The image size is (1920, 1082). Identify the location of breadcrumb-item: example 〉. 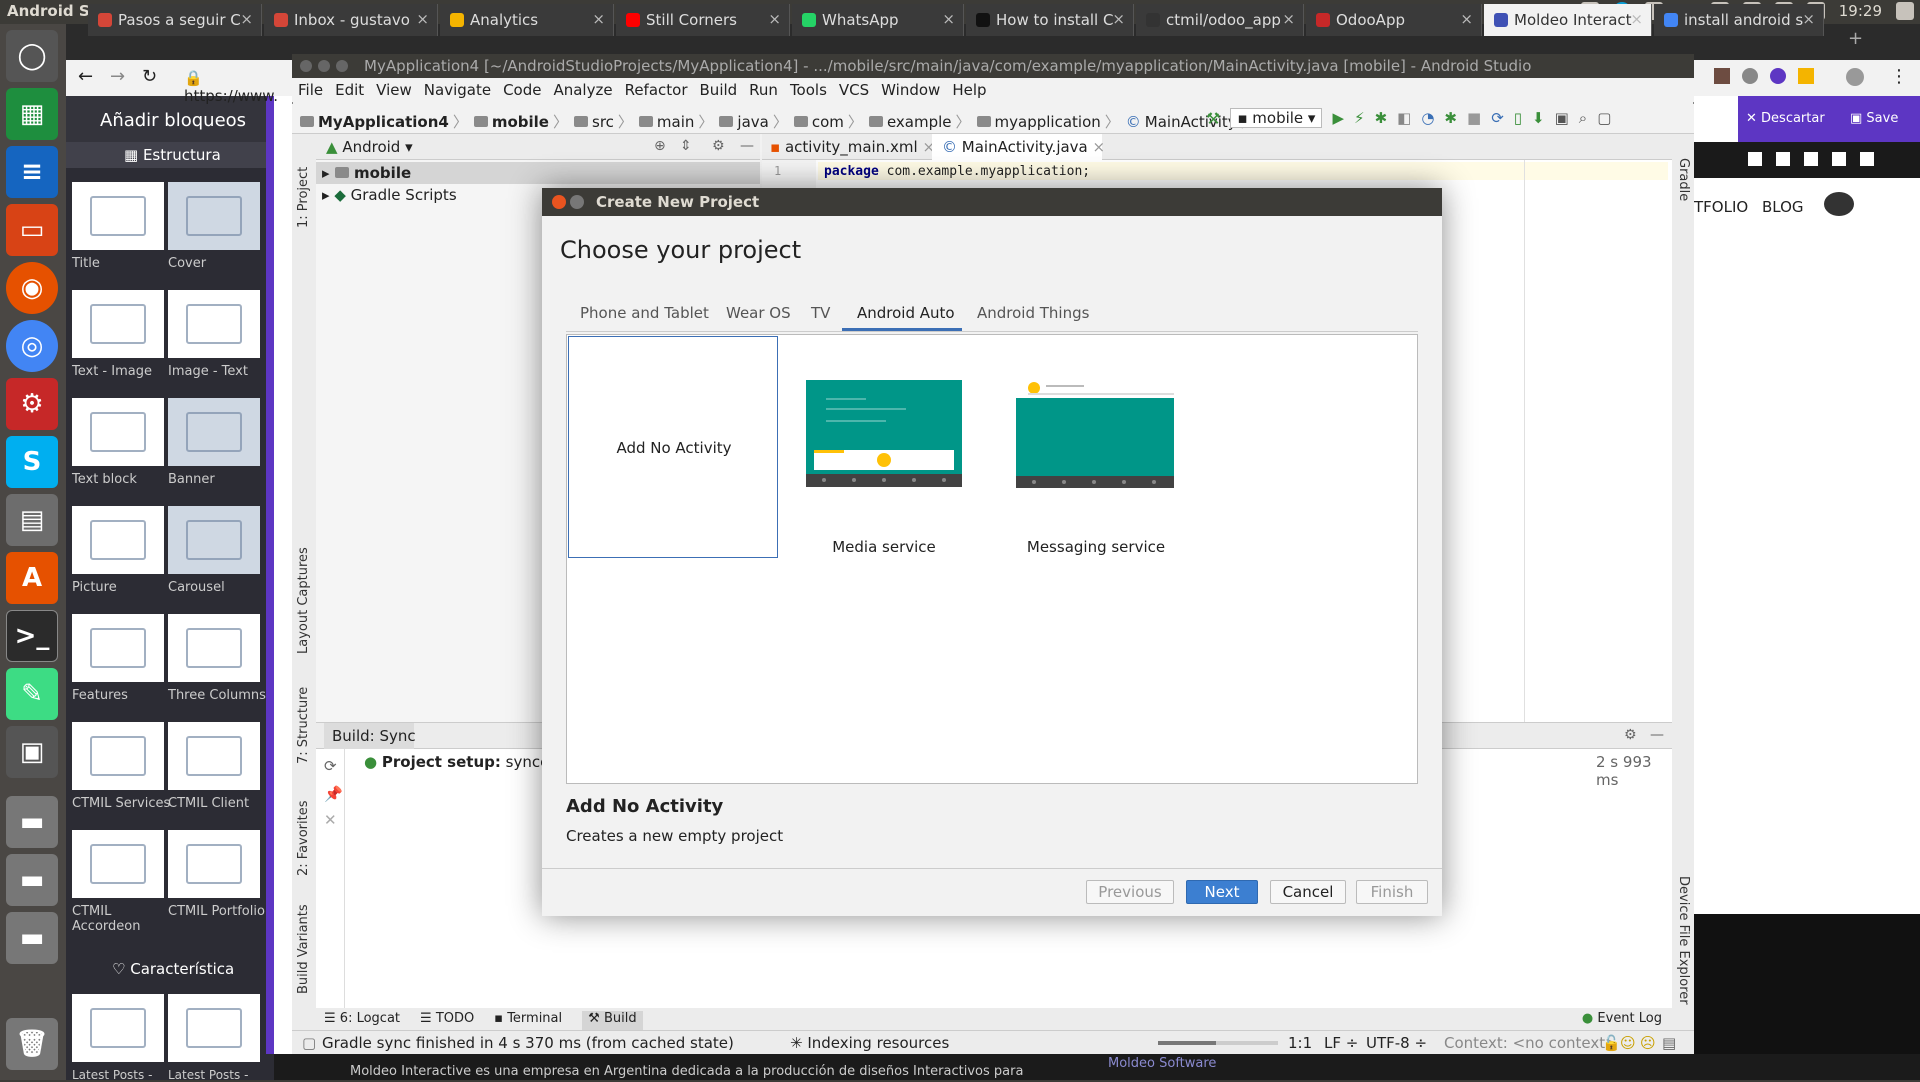
(919, 121).